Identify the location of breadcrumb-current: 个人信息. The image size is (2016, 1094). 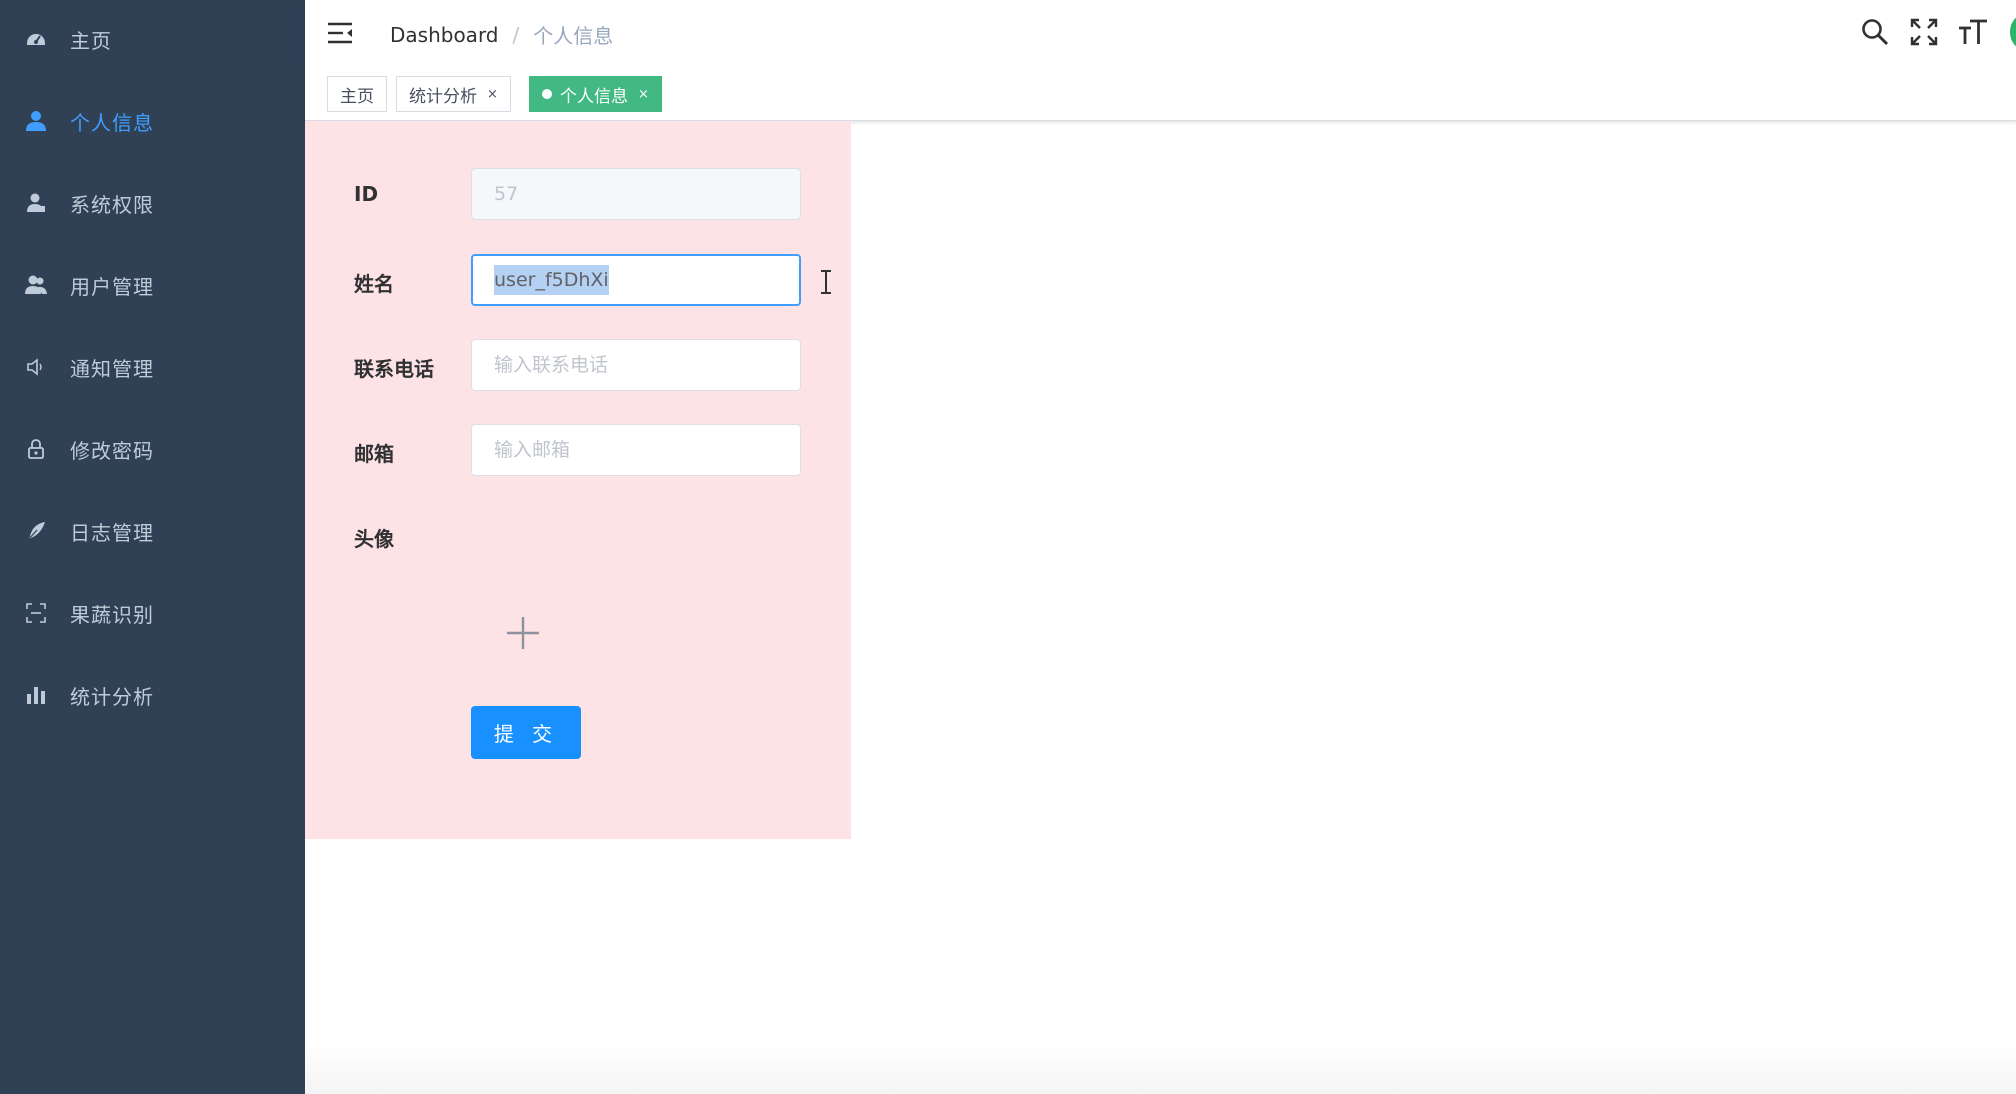
(573, 36).